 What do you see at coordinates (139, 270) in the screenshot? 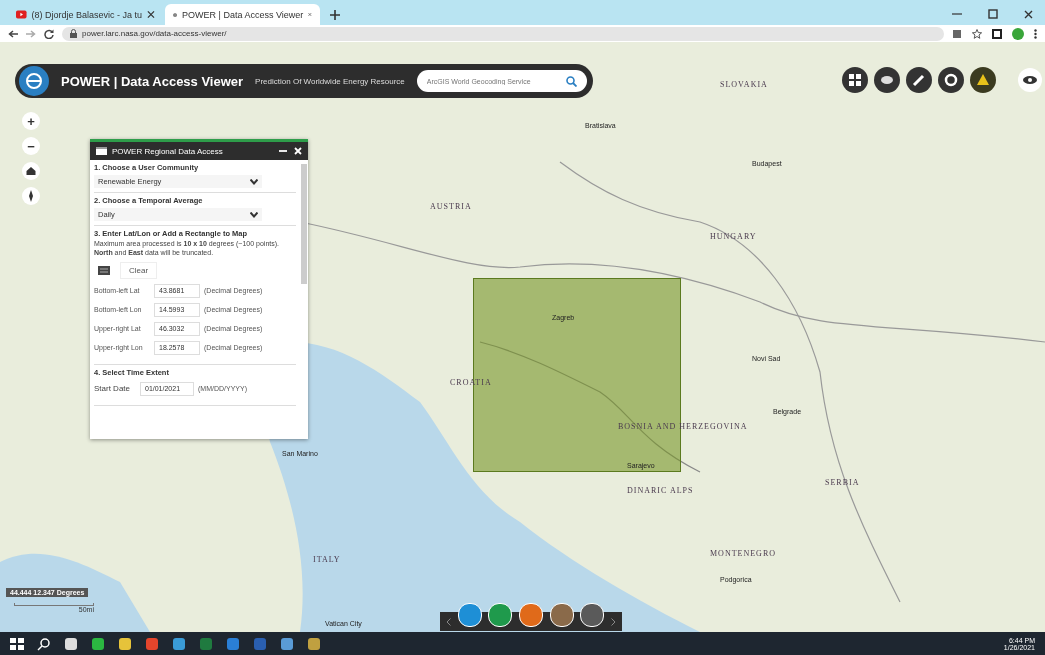
I see `clear-button: Clear` at bounding box center [139, 270].